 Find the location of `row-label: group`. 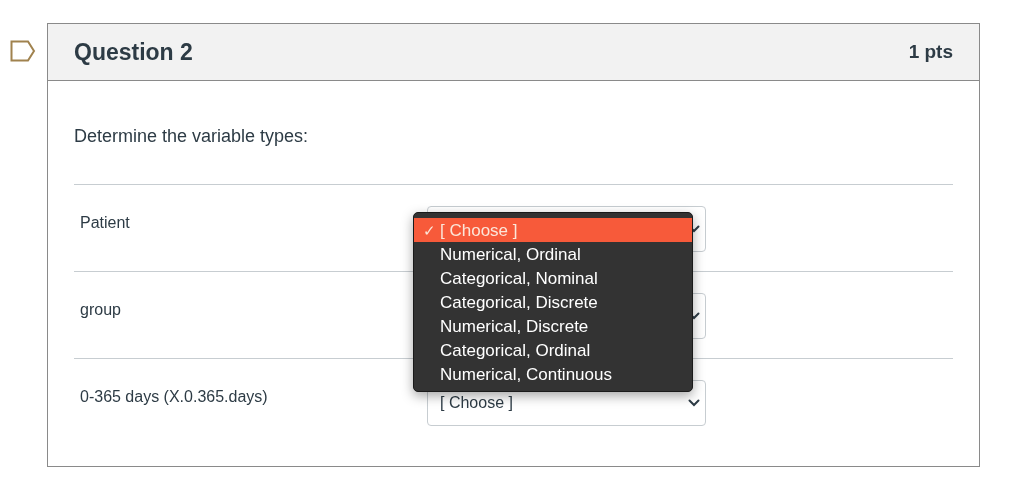

row-label: group is located at coordinates (100, 310).